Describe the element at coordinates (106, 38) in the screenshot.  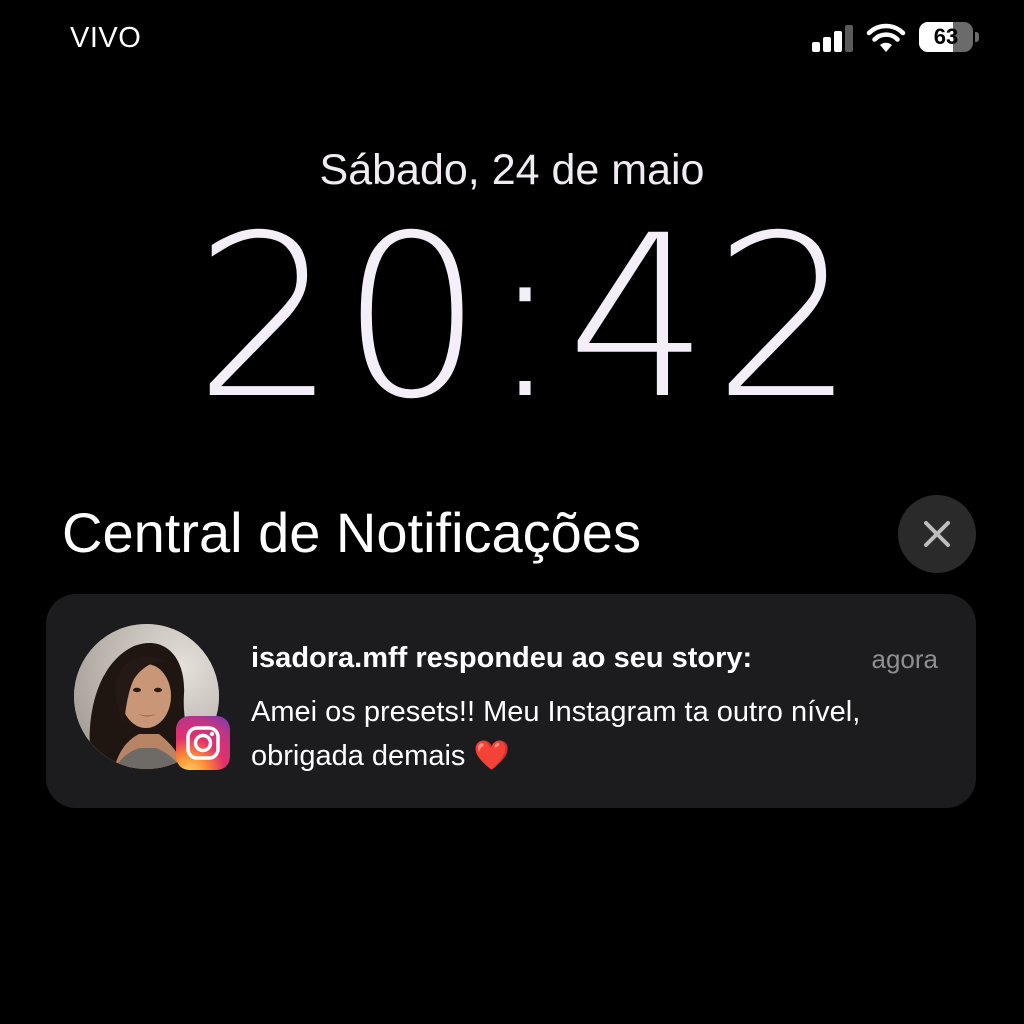
I see `carrier-name: VIVO` at that location.